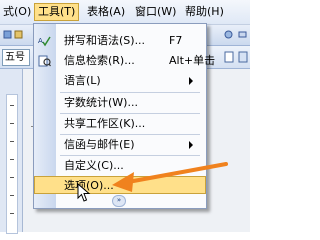 The height and width of the screenshot is (240, 320). What do you see at coordinates (170, 177) in the screenshot?
I see `annotation-arrow` at bounding box center [170, 177].